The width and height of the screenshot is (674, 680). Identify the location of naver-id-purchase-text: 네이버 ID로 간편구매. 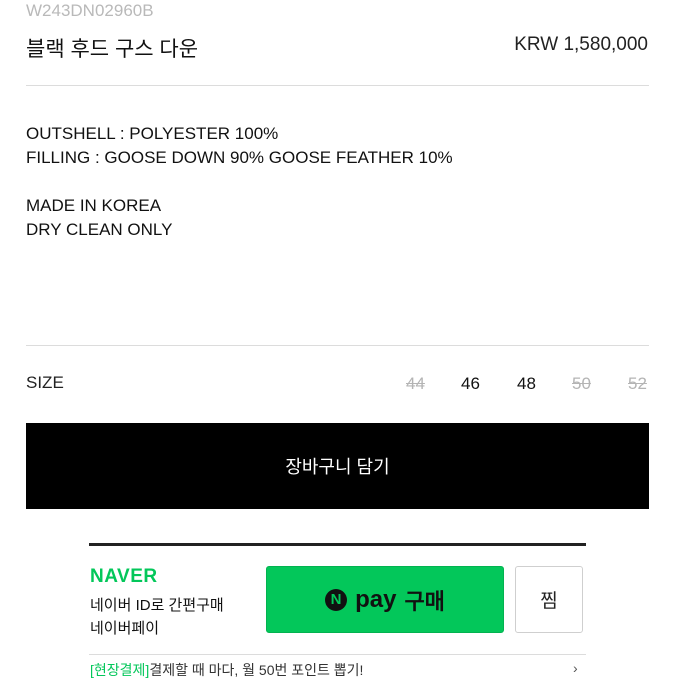
(157, 605).